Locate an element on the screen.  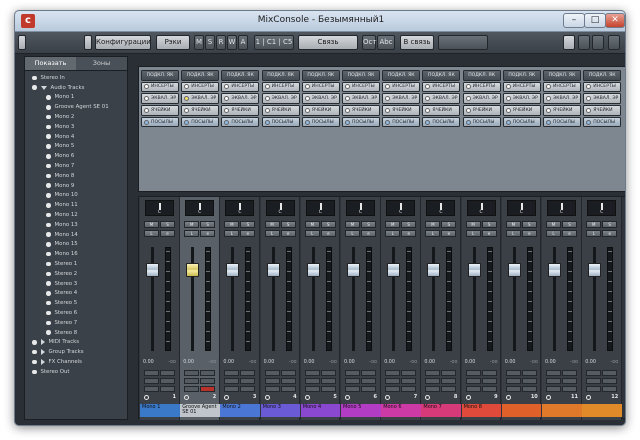
channel-name: Groove Agent SE 01 is located at coordinates (200, 410).